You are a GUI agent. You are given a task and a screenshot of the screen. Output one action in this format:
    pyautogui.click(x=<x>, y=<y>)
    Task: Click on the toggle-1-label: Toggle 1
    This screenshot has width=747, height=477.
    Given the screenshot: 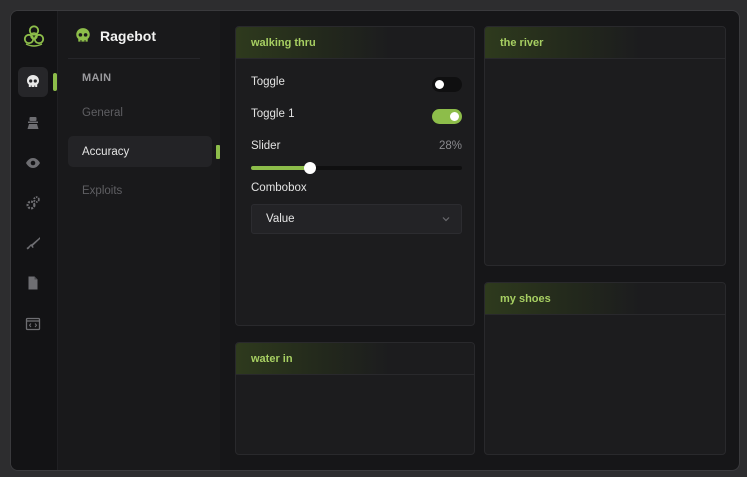 What is the action you would take?
    pyautogui.click(x=273, y=114)
    